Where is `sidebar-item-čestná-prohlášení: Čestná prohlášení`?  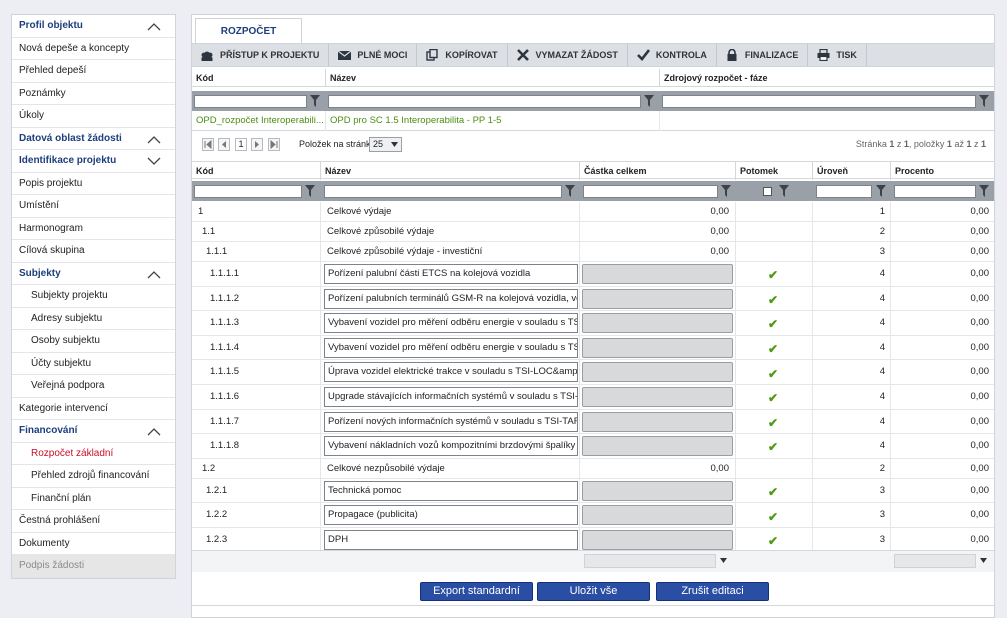
sidebar-item-čestná-prohlášení: Čestná prohlášení is located at coordinates (93, 521).